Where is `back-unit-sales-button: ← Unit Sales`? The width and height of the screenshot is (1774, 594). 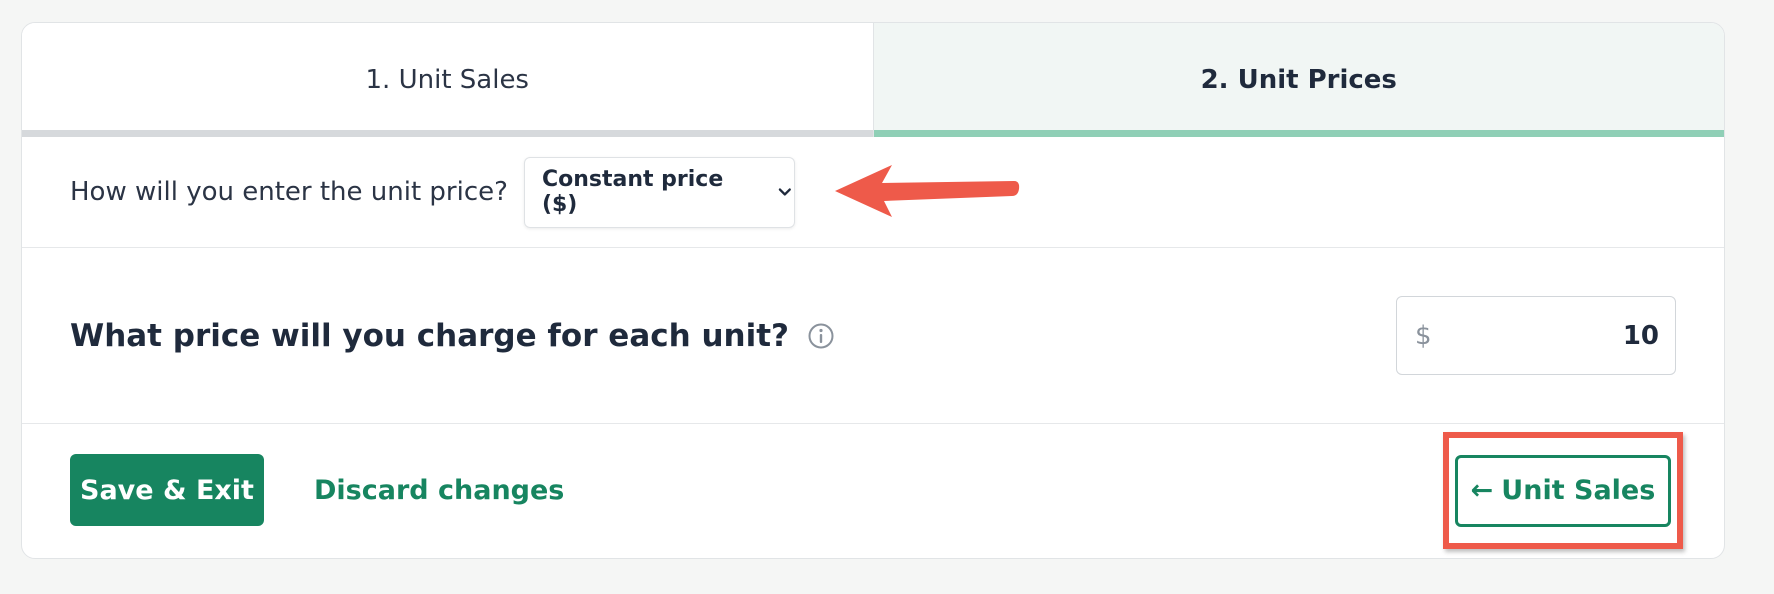 back-unit-sales-button: ← Unit Sales is located at coordinates (1563, 490).